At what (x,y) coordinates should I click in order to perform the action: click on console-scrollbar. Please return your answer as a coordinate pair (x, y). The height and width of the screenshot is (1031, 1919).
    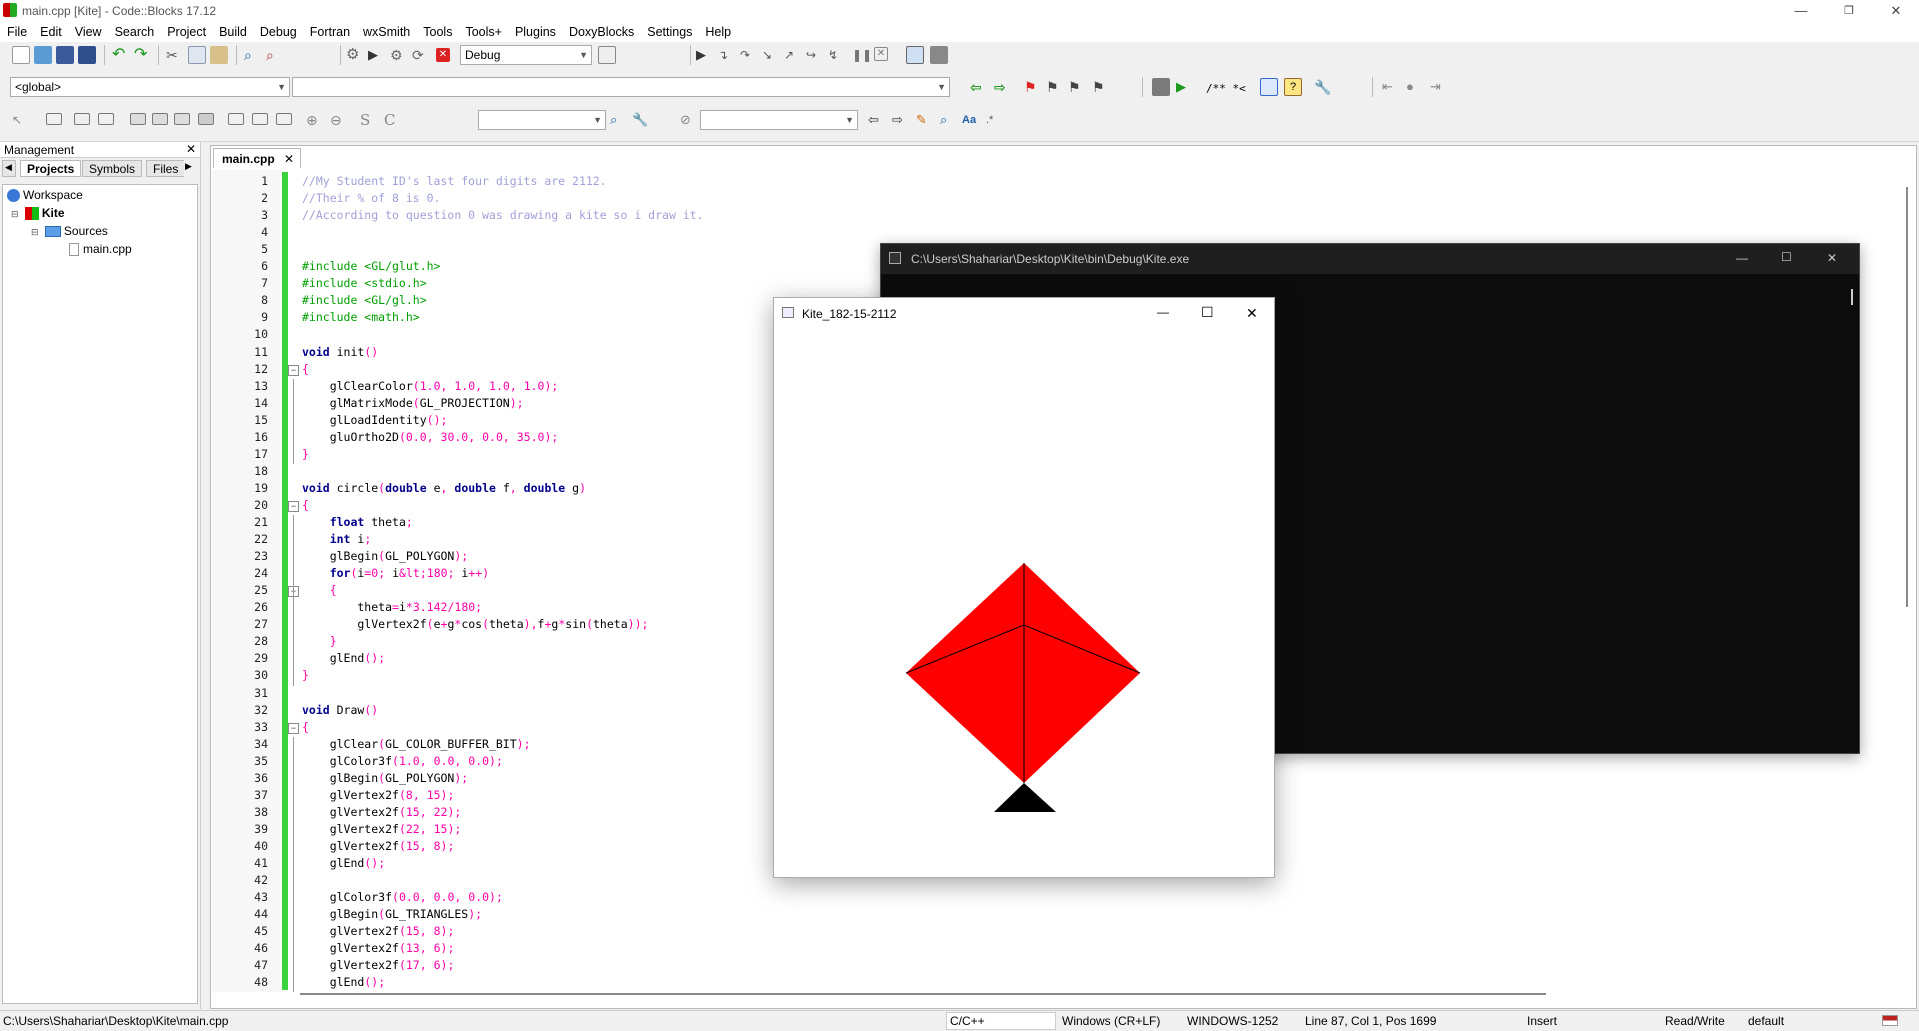
    Looking at the image, I should click on (1852, 297).